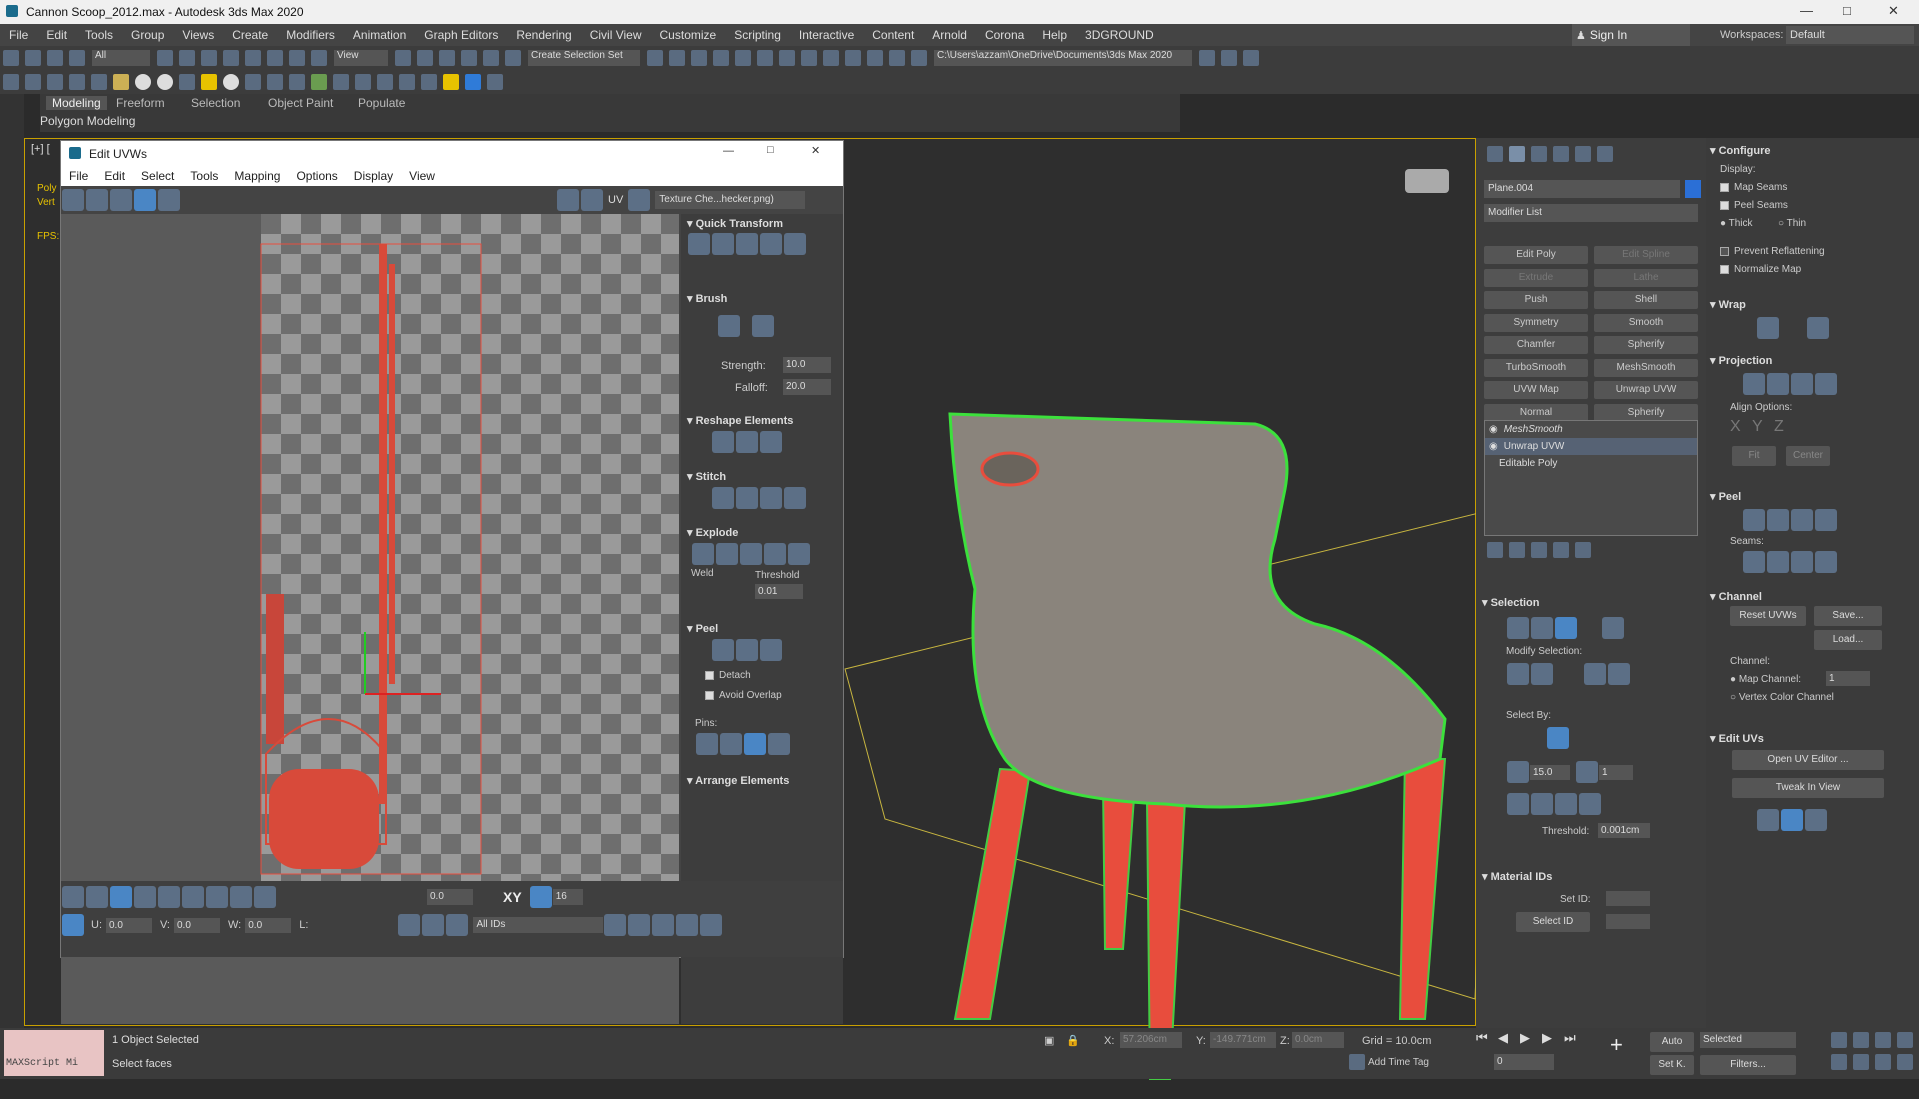 This screenshot has width=1919, height=1099. What do you see at coordinates (1808, 456) in the screenshot?
I see `center-button: Center` at bounding box center [1808, 456].